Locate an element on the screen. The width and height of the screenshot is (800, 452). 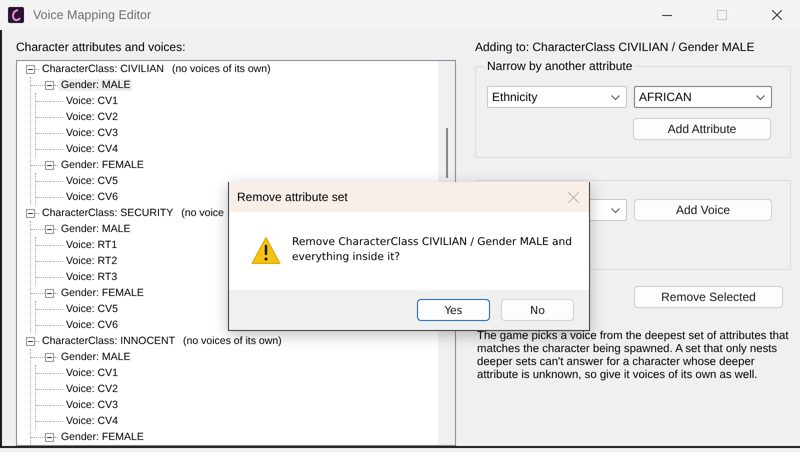
window-title: Voice Mapping Editor is located at coordinates (92, 15).